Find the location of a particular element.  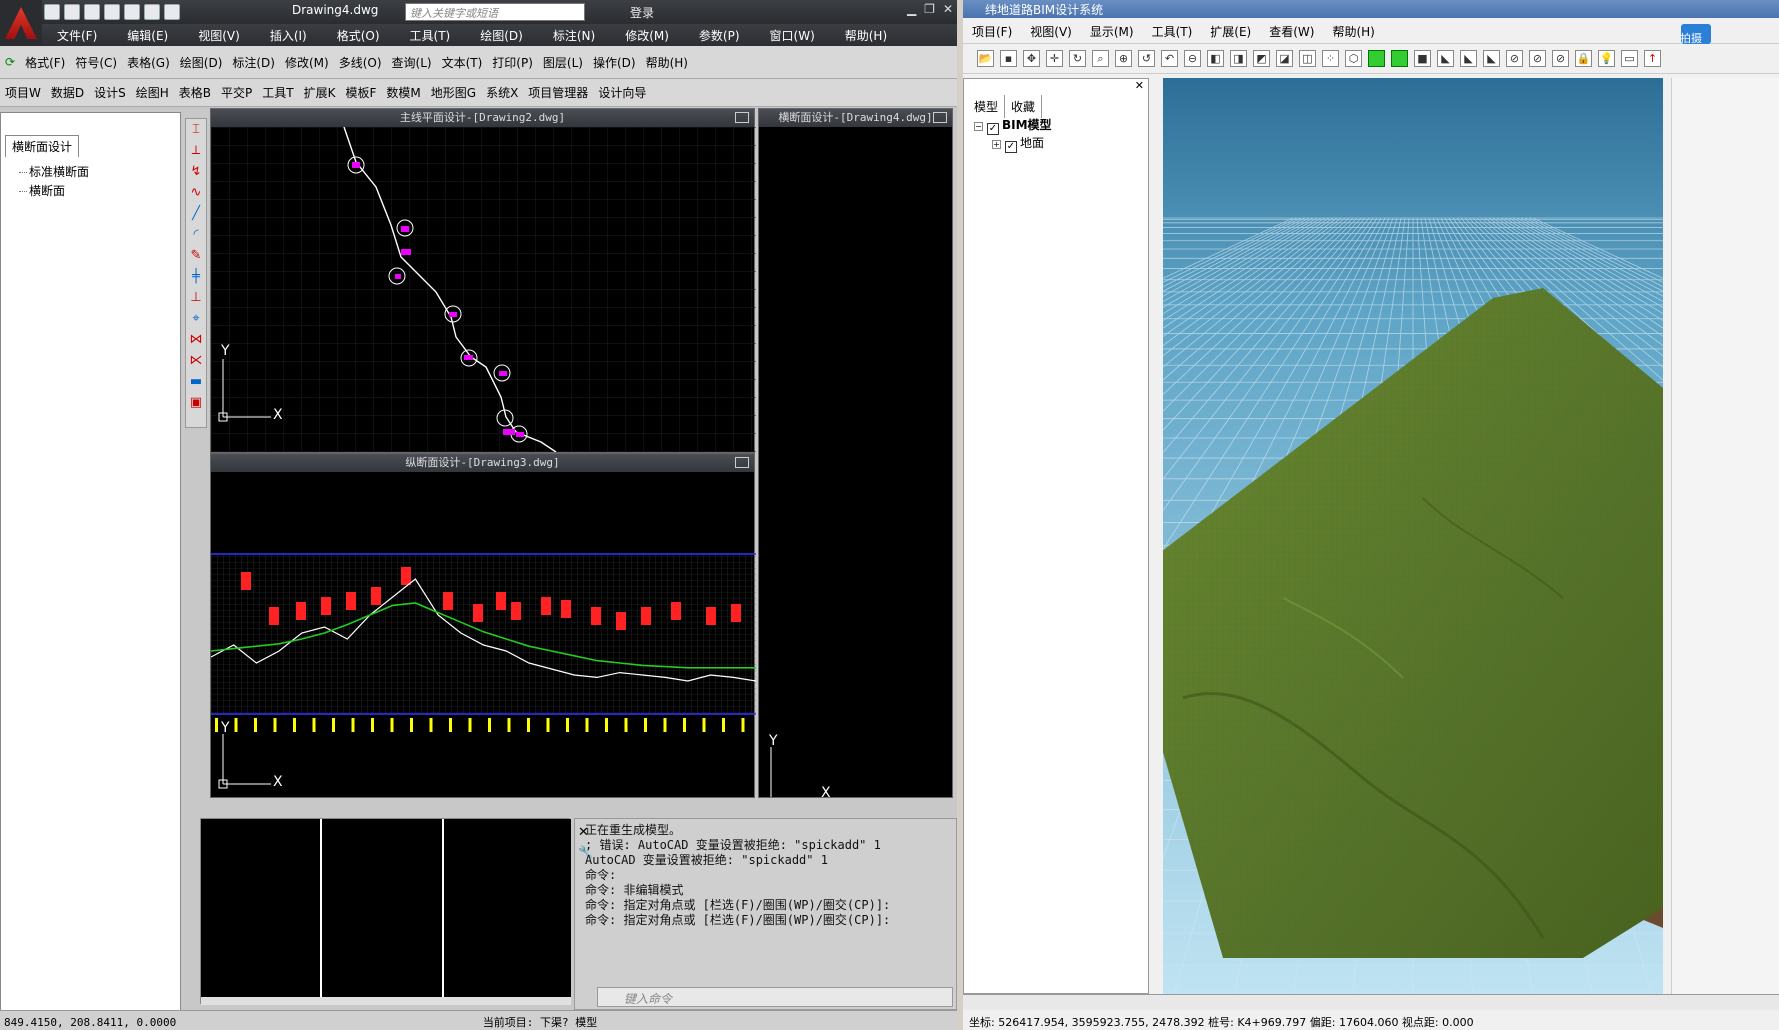

acad-toolbar2-12: 项目管理器 is located at coordinates (558, 92).